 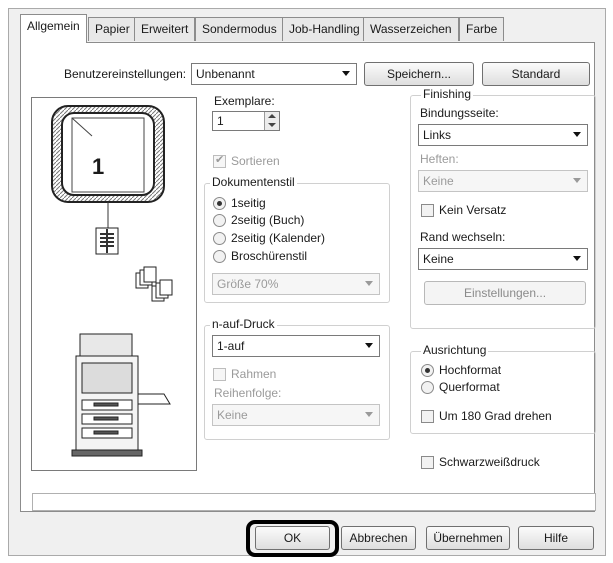 I want to click on border-checkbox, so click(x=219, y=374).